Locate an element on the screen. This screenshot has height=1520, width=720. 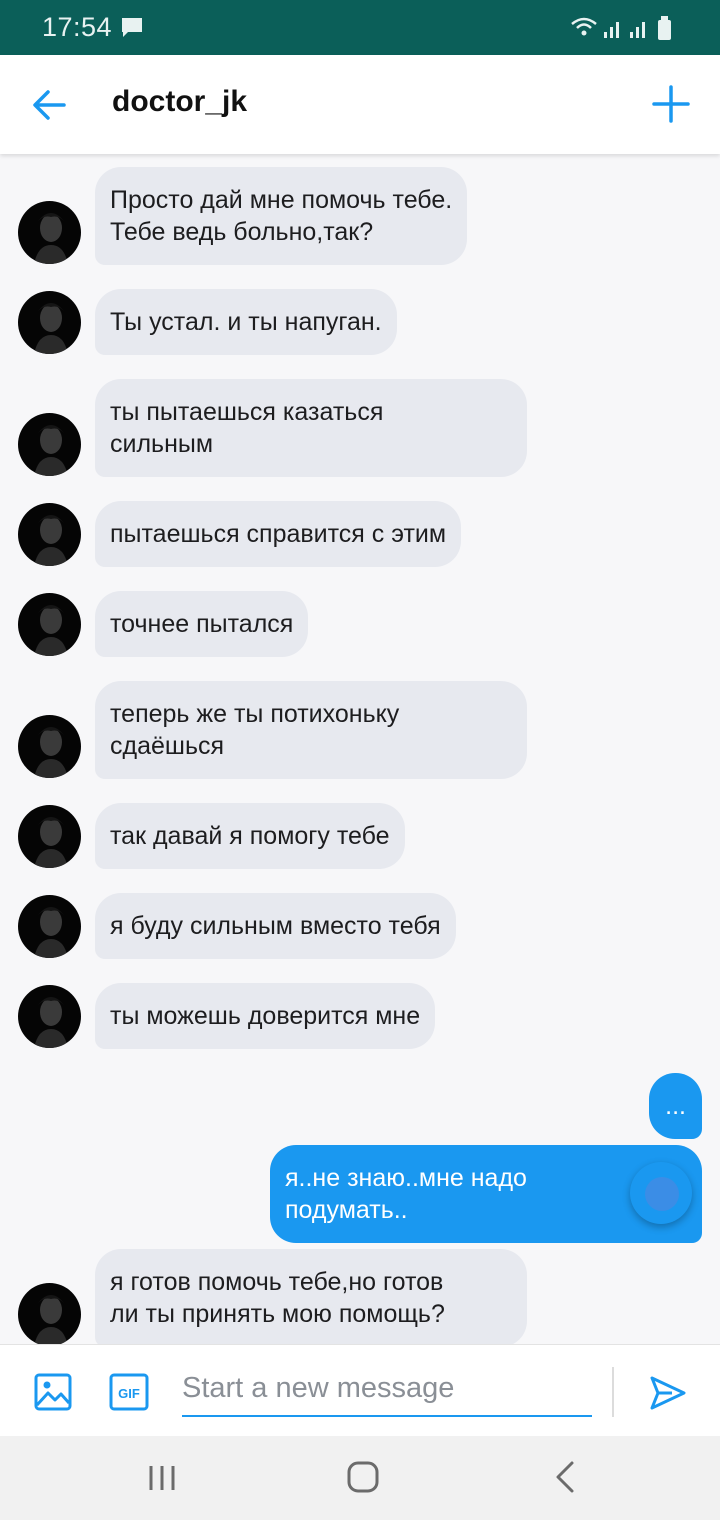
message-text: сдаёшься is located at coordinates (167, 746).